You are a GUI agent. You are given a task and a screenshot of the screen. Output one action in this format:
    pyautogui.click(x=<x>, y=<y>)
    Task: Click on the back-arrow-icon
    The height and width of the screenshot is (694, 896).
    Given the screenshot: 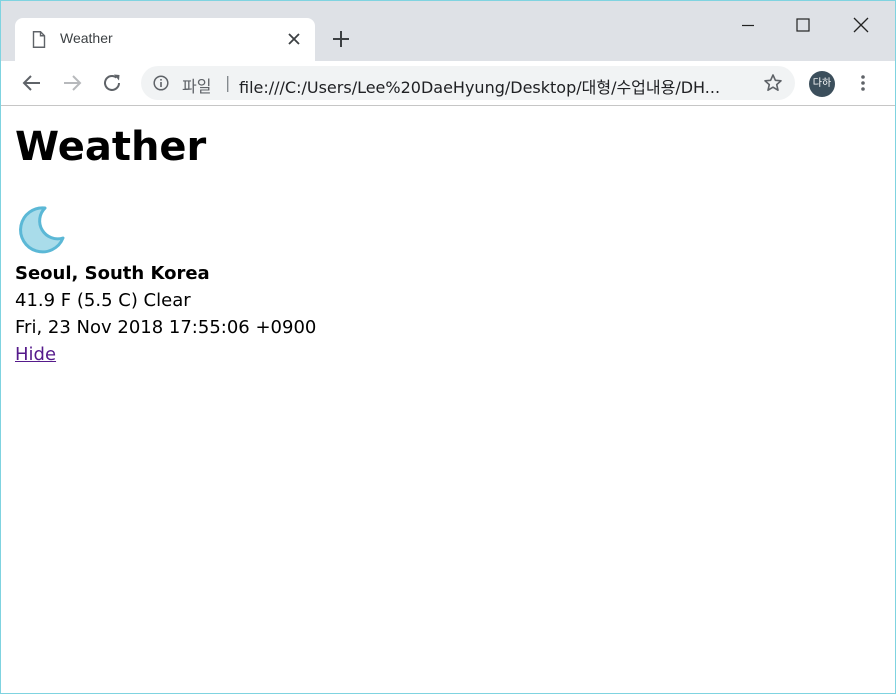 What is the action you would take?
    pyautogui.click(x=32, y=83)
    